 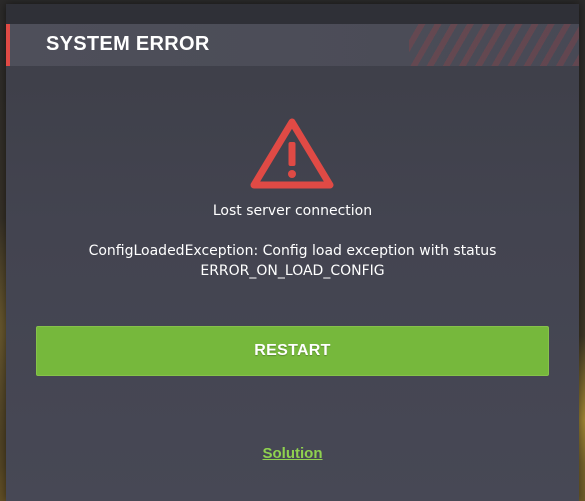 I want to click on dialog-title: SYSTEM ERROR, so click(x=128, y=44).